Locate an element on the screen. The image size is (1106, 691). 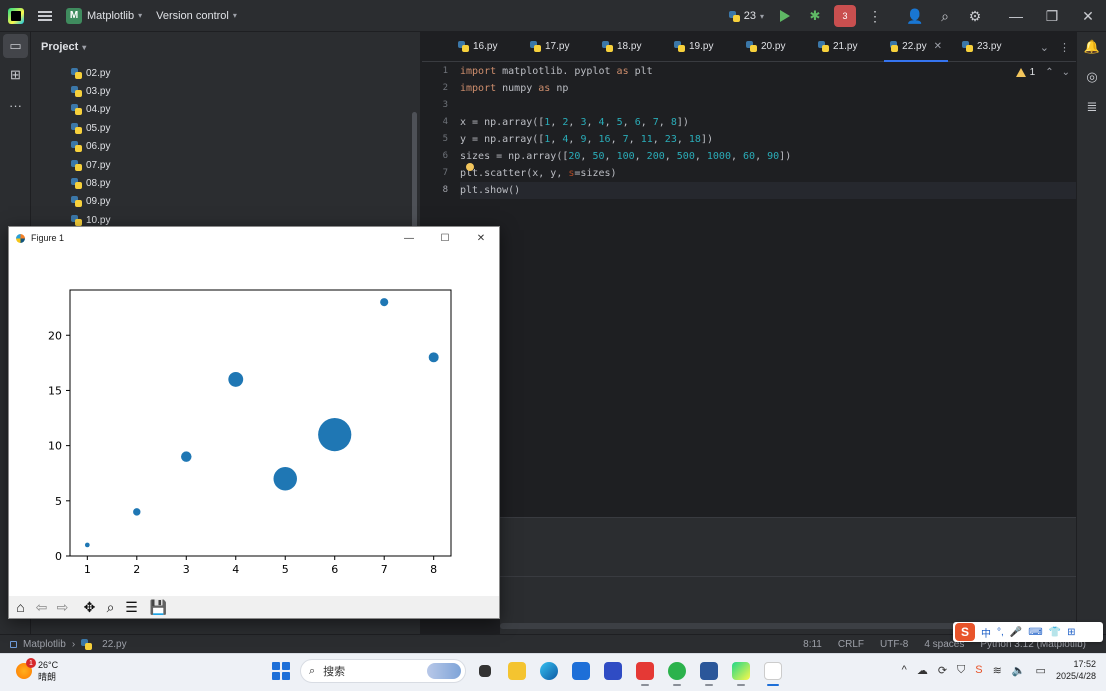
code-line: import numpy as np is located at coordinates (768, 88).